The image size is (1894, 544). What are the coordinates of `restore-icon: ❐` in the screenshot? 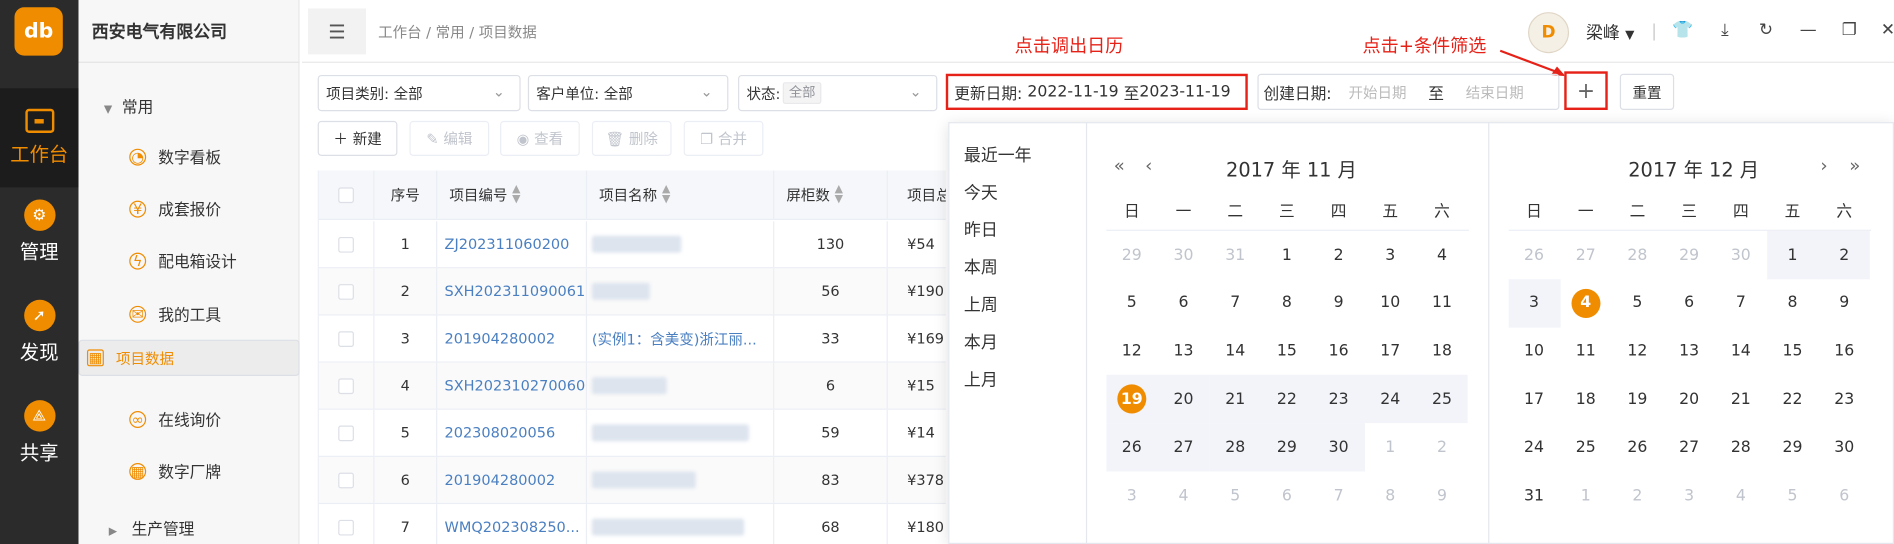 It's located at (1849, 30).